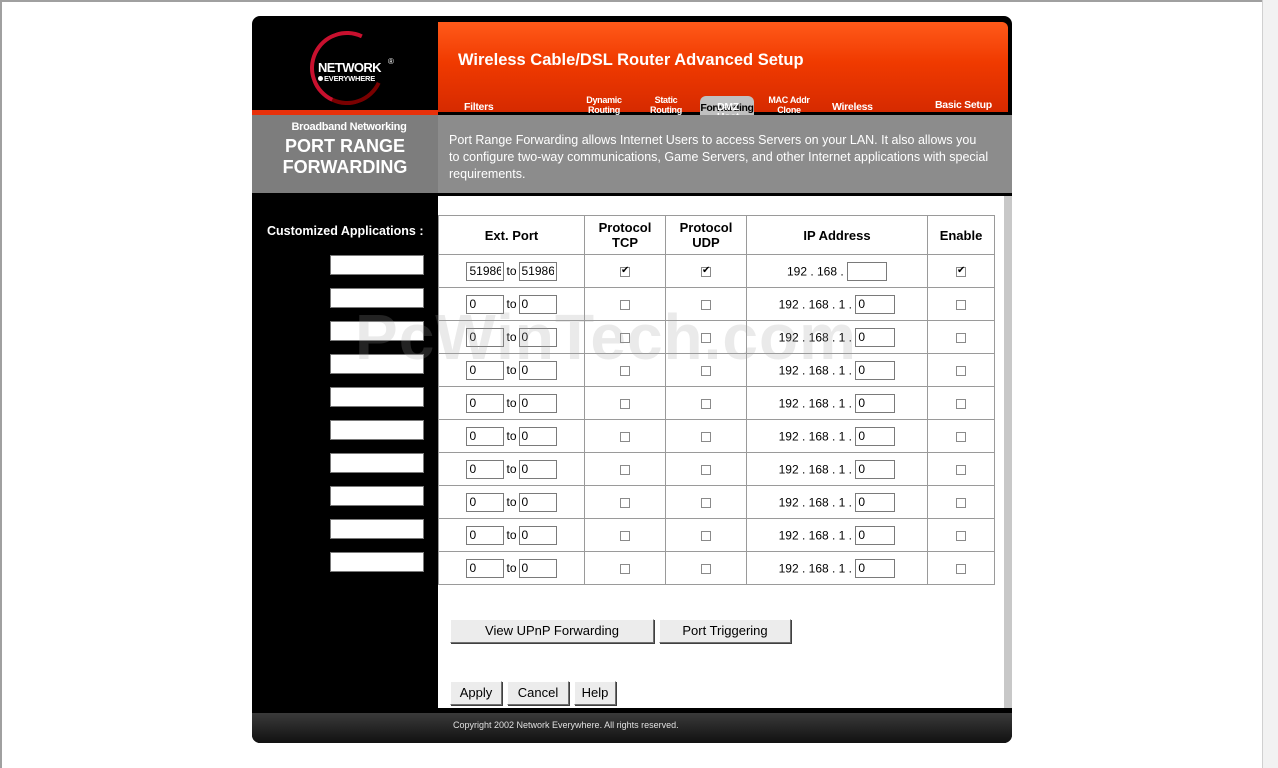 This screenshot has height=768, width=1278. What do you see at coordinates (1270, 384) in the screenshot?
I see `vertical-scrollbar` at bounding box center [1270, 384].